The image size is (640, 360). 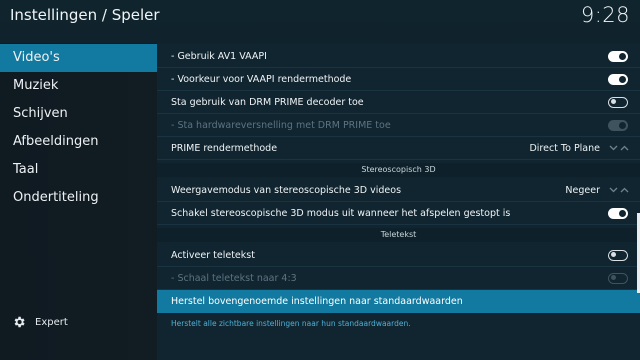 What do you see at coordinates (398, 255) in the screenshot?
I see `setting-activate-teletext: Activeer teletekst` at bounding box center [398, 255].